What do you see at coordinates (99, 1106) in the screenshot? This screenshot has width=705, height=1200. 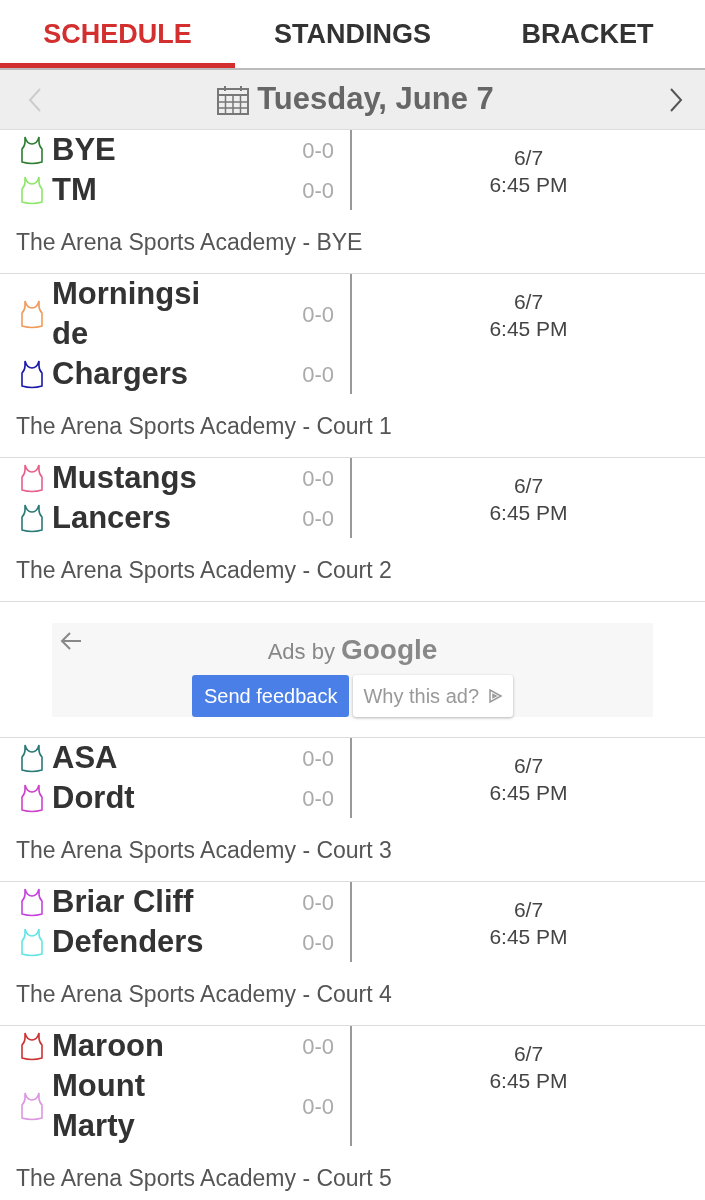 I see `team-name: Mount Marty` at bounding box center [99, 1106].